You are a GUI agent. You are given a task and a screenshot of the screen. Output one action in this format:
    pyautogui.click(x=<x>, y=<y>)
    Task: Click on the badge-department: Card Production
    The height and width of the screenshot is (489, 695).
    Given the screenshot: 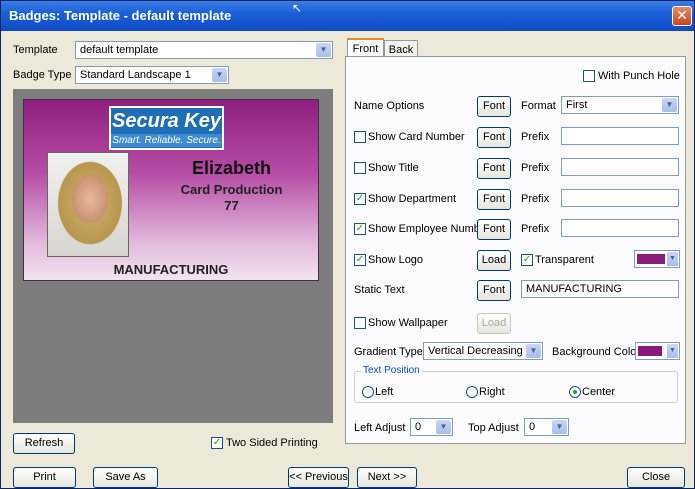 What is the action you would take?
    pyautogui.click(x=231, y=189)
    